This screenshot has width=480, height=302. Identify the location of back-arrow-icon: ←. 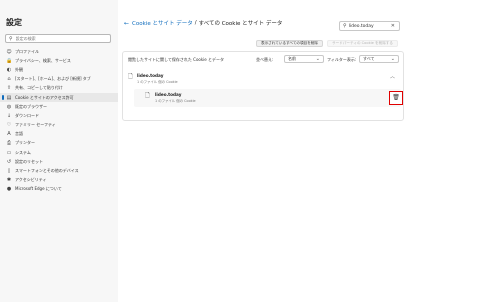
(126, 23).